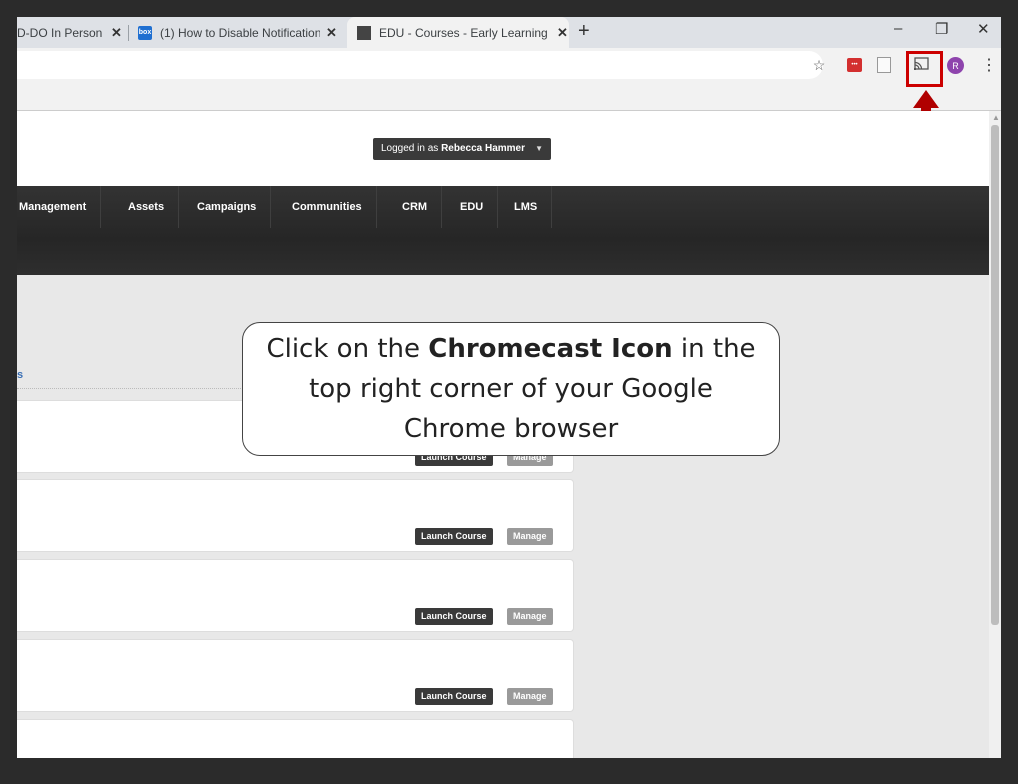 The height and width of the screenshot is (784, 1018). I want to click on nav-crm: CRM, so click(415, 207).